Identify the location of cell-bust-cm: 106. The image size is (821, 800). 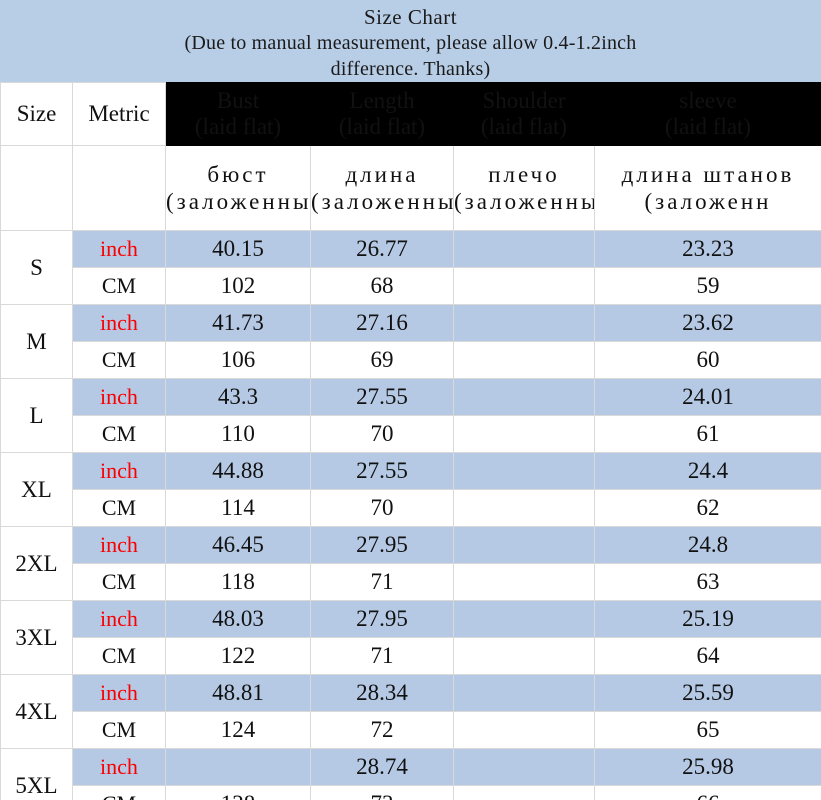
(238, 360).